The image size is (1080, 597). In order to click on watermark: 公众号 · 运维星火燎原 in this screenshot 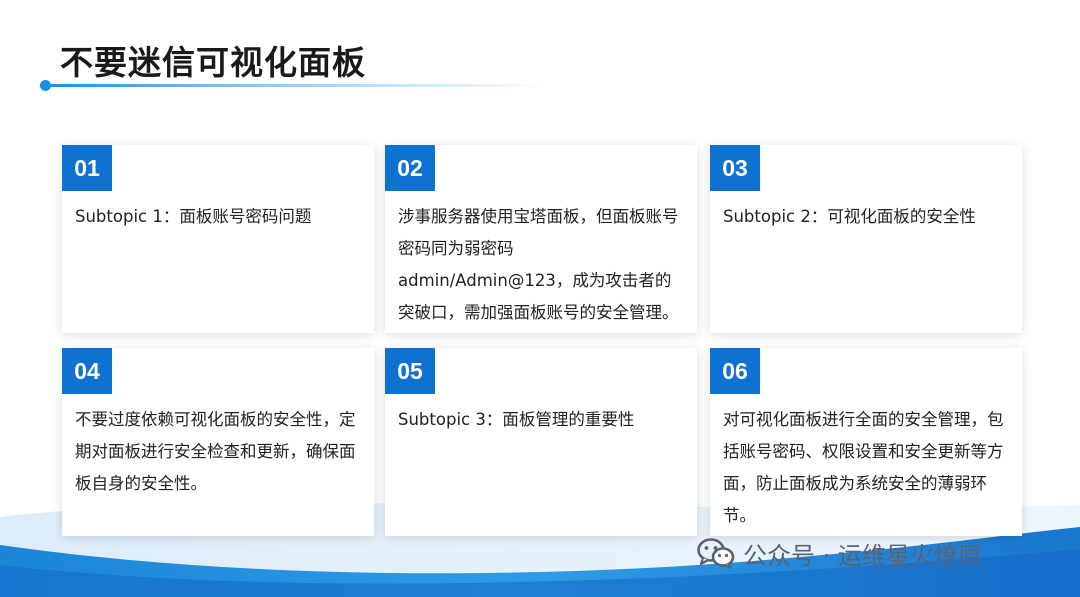, I will do `click(839, 553)`.